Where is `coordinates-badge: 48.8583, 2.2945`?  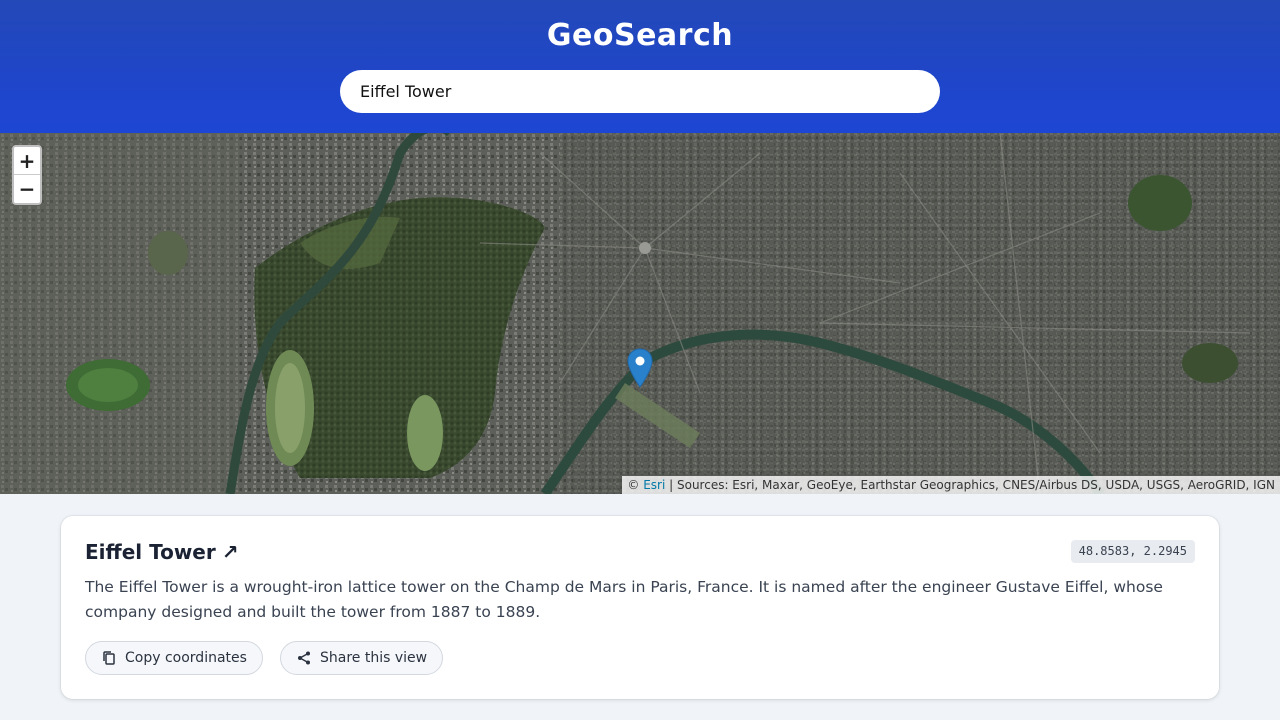 coordinates-badge: 48.8583, 2.2945 is located at coordinates (1132, 551).